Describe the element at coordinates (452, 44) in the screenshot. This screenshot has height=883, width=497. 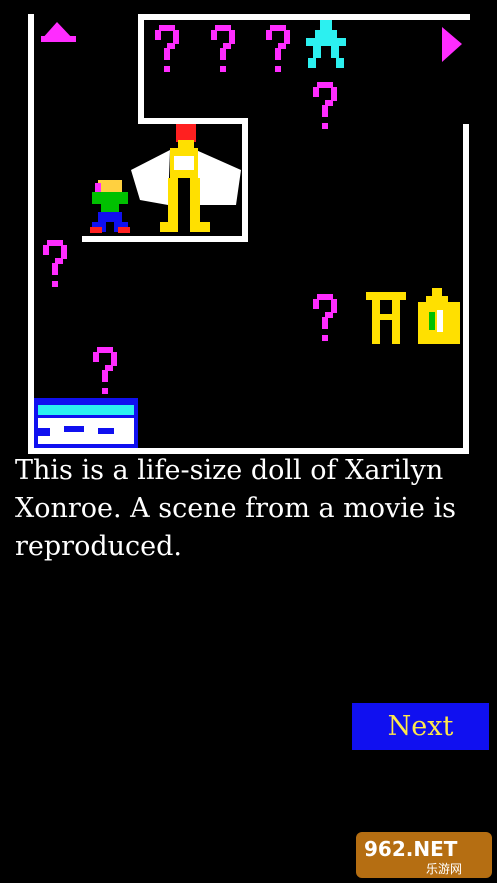
I see `right-arrow-icon` at that location.